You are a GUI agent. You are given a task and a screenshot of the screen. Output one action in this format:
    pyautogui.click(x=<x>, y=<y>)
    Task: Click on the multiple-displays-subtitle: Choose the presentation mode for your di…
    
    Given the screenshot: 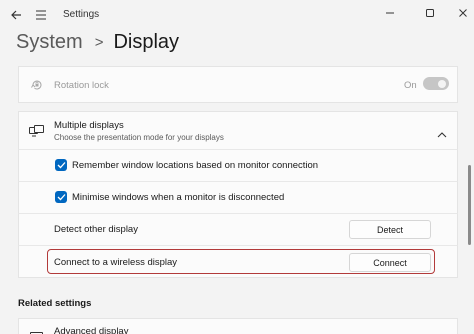 What is the action you would take?
    pyautogui.click(x=139, y=137)
    